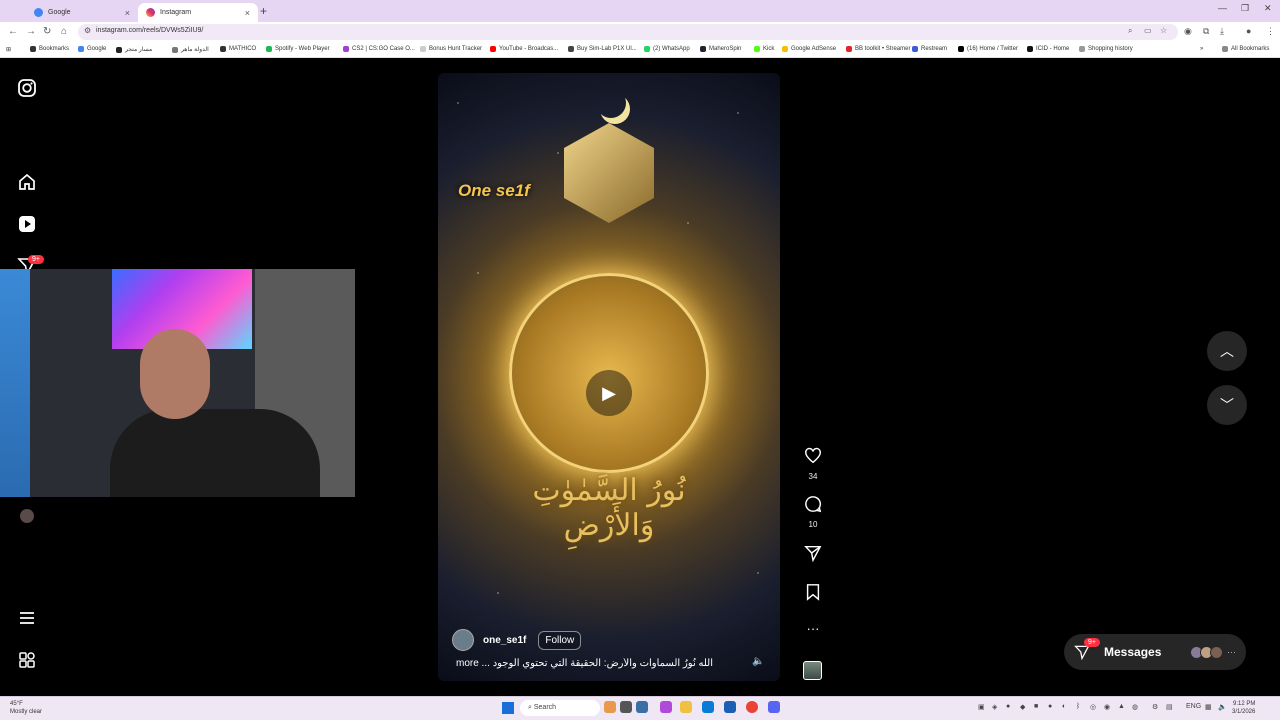 The image size is (1280, 720). Describe the element at coordinates (1022, 707) in the screenshot. I see `tray-app-icon: ◆` at that location.